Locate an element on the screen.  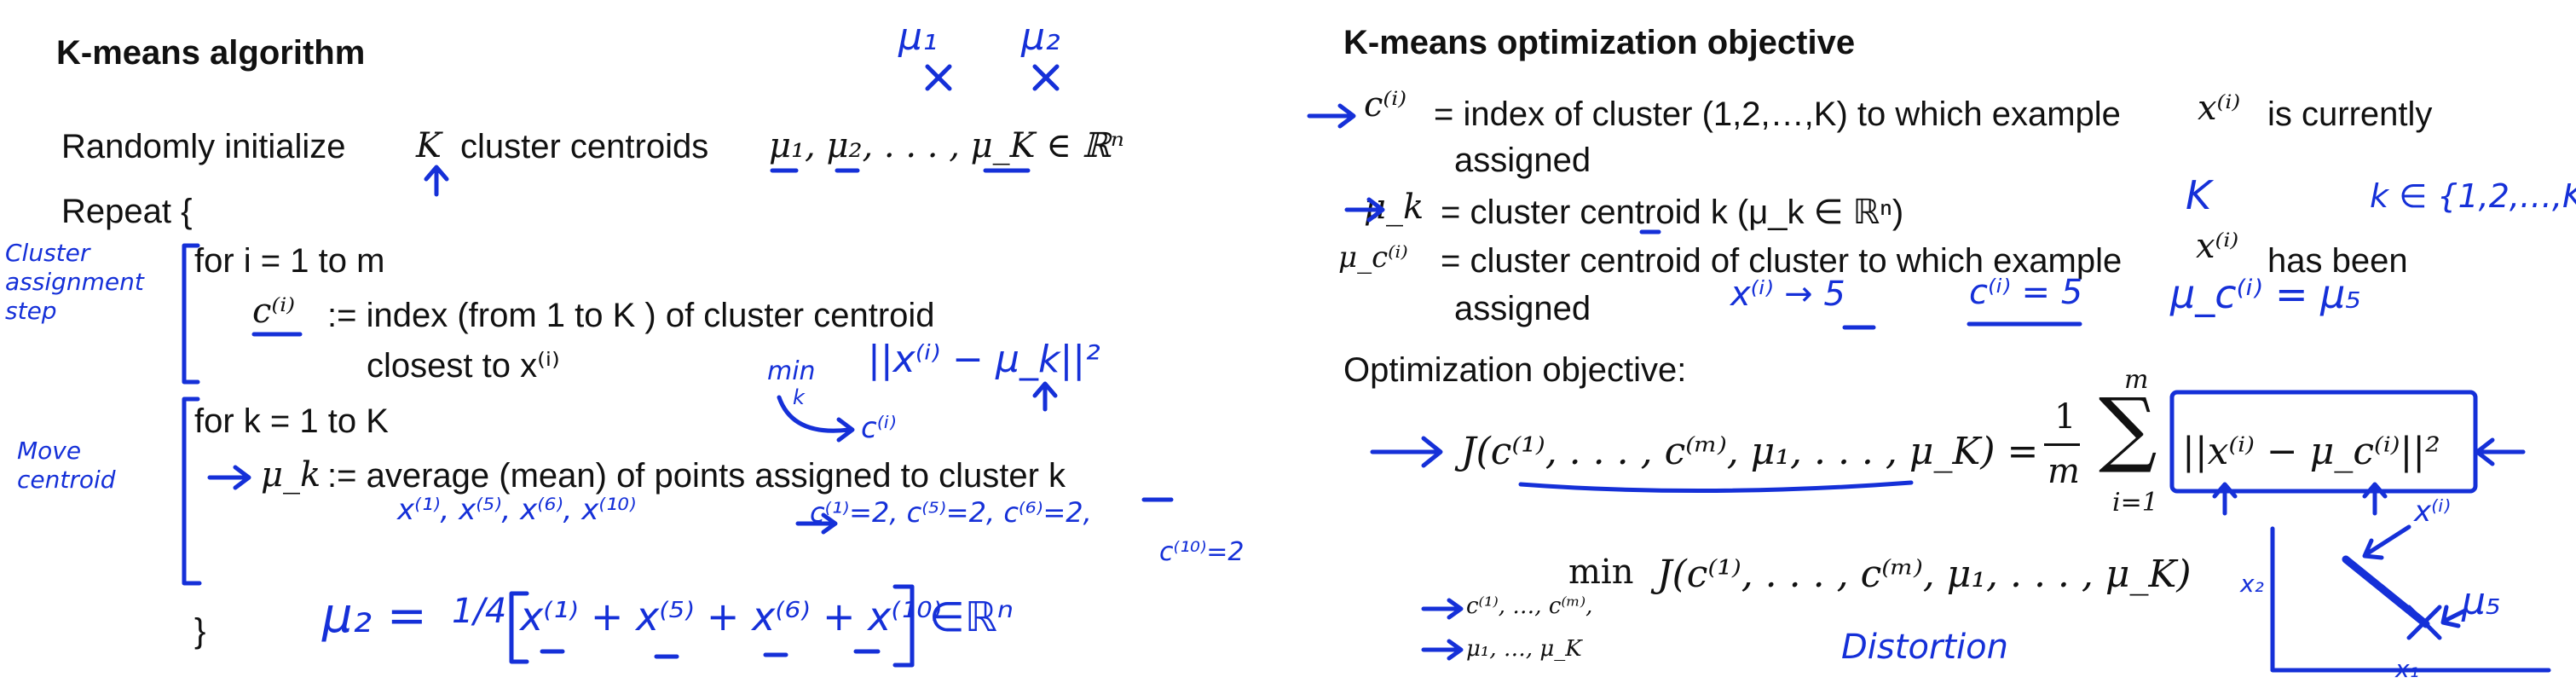
cost-sum-bottom: i=1 is located at coordinates (2135, 503).